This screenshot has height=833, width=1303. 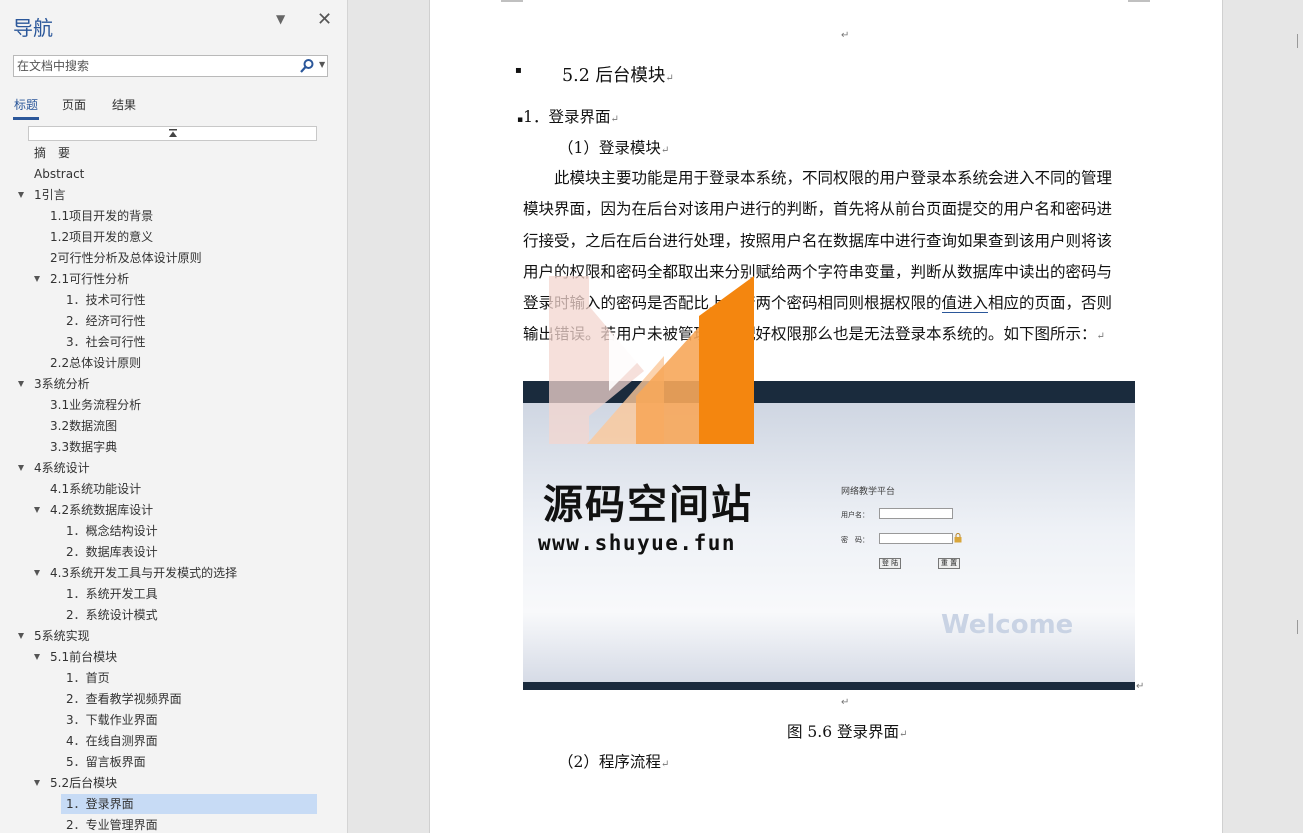 What do you see at coordinates (173, 594) in the screenshot?
I see `tree-item: 1．系统开发工具` at bounding box center [173, 594].